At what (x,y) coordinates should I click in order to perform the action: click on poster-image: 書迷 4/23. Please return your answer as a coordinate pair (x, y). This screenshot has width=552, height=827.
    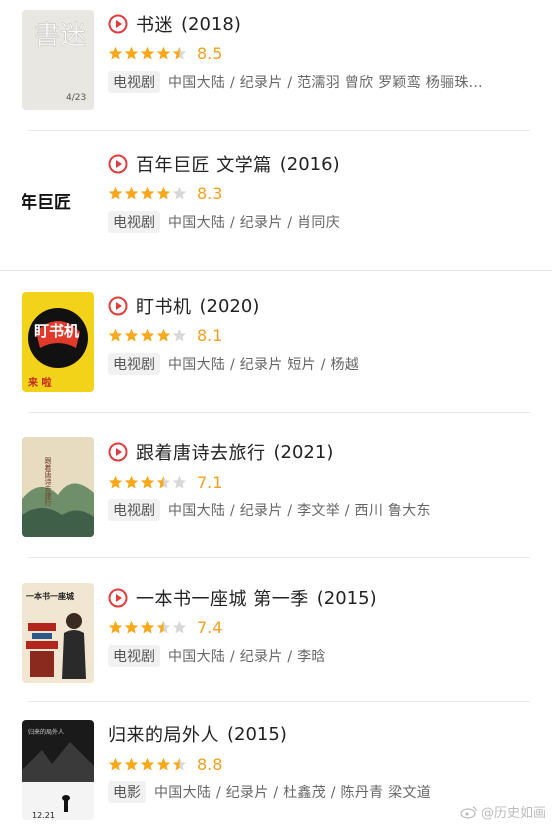
    Looking at the image, I should click on (58, 60).